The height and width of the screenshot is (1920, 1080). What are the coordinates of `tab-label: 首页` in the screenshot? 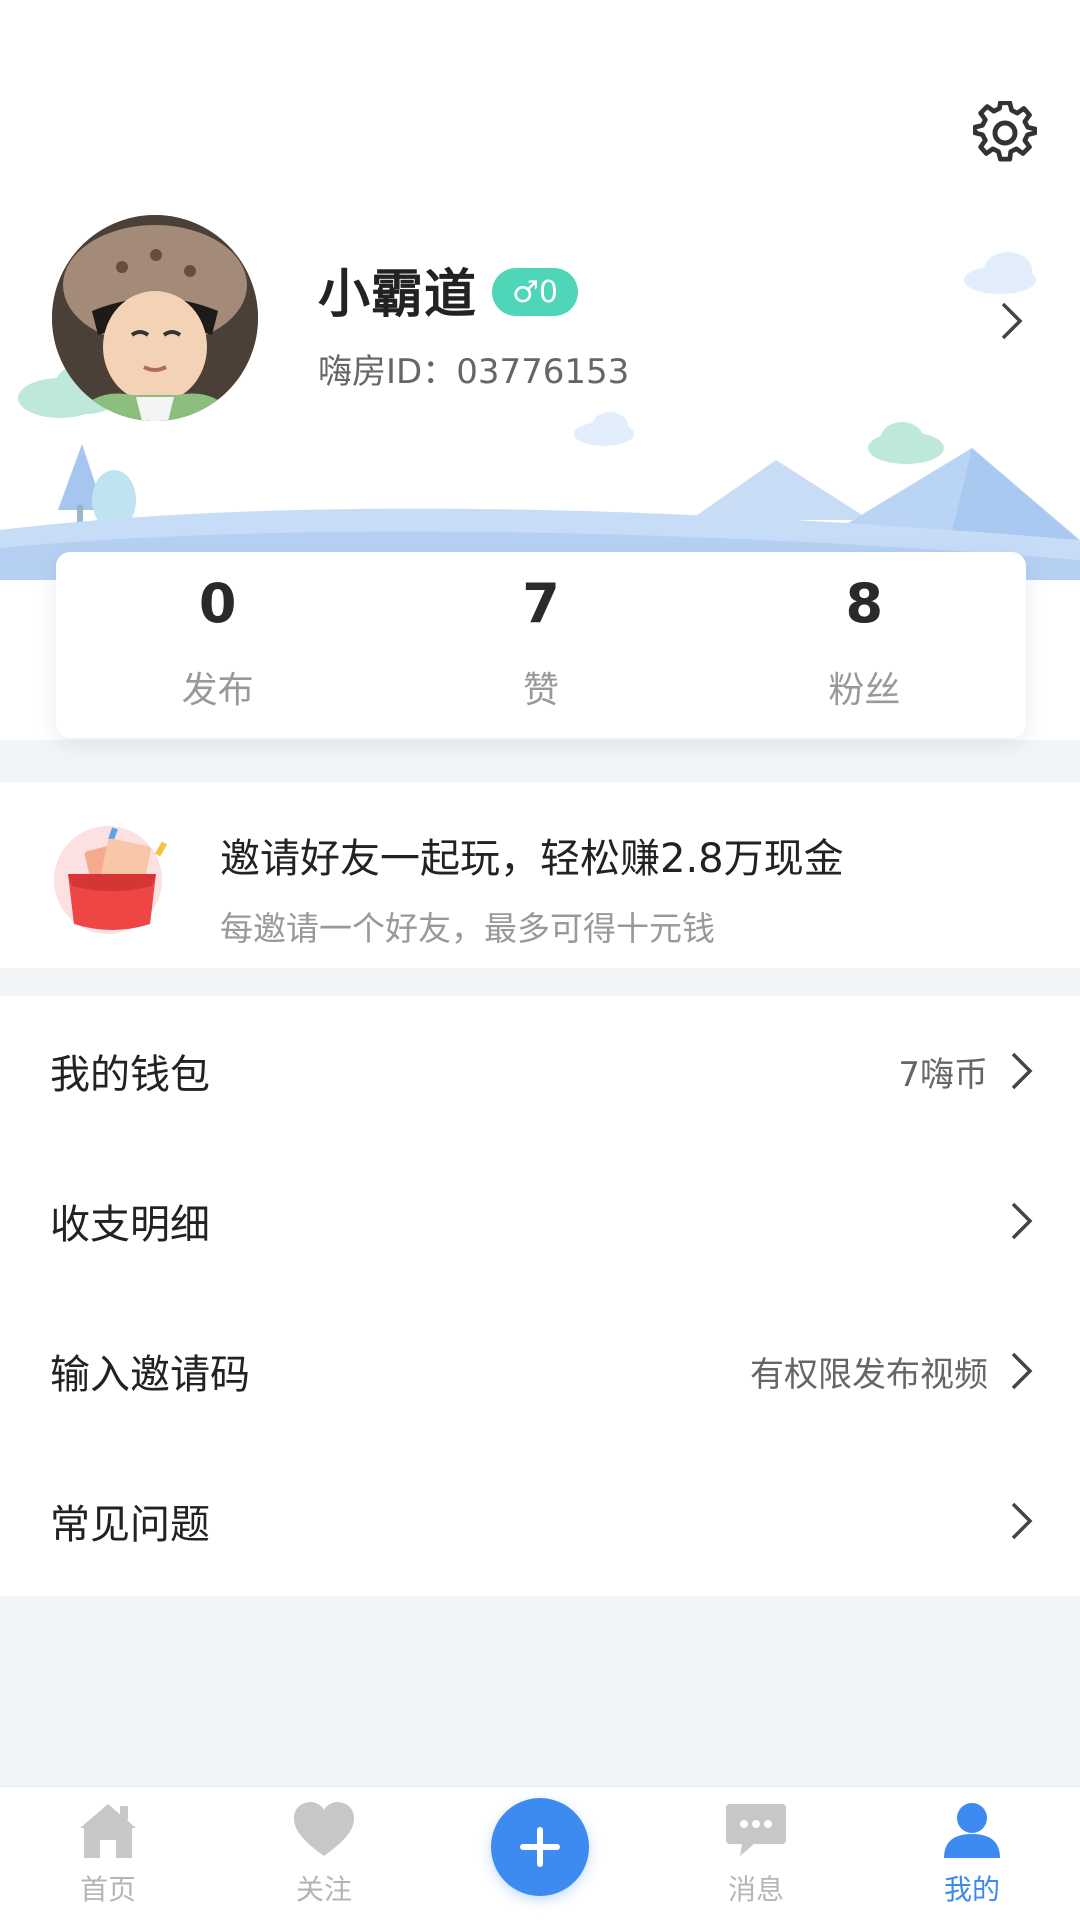 It's located at (107, 1889).